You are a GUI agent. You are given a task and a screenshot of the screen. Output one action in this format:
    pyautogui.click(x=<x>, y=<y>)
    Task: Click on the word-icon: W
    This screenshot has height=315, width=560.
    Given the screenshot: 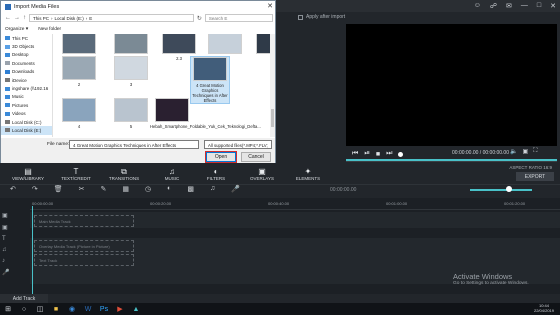 What is the action you would take?
    pyautogui.click(x=88, y=309)
    